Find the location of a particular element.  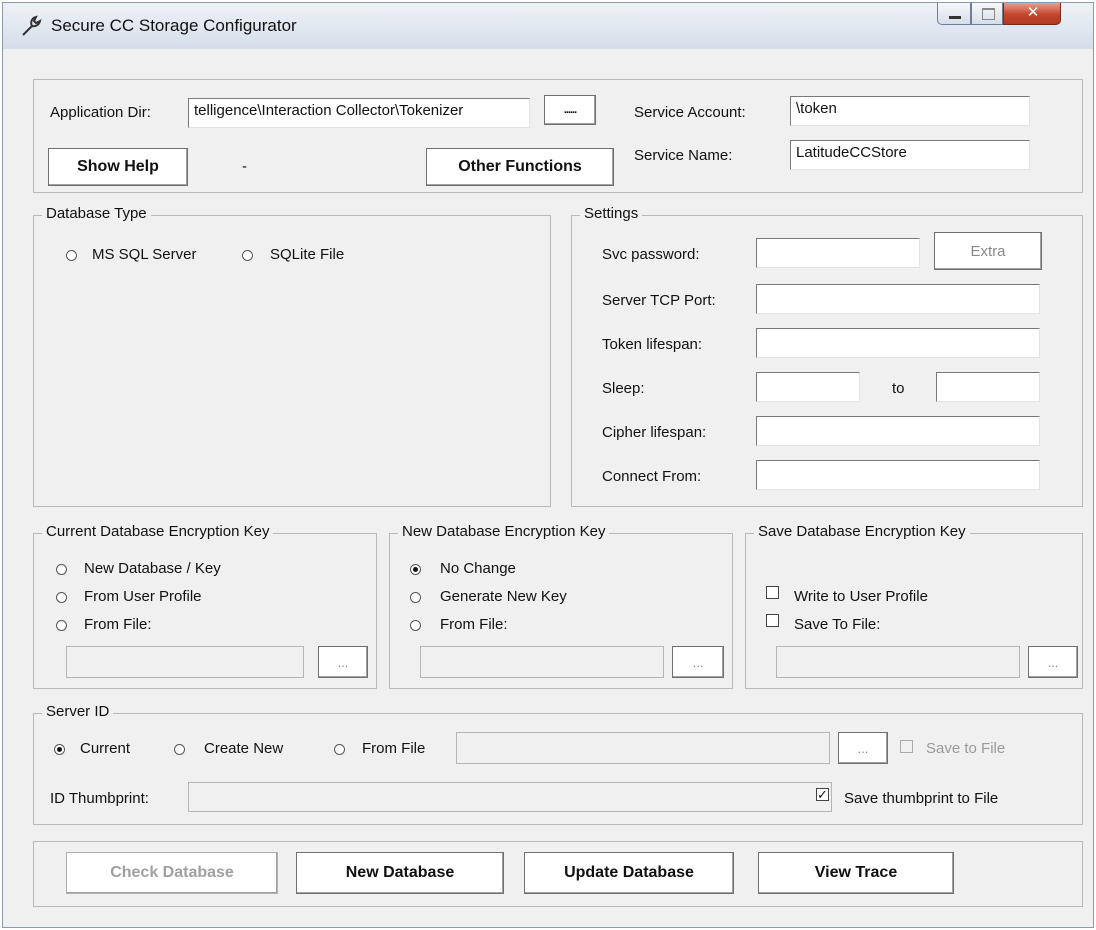

server-tcp-port-input is located at coordinates (898, 299).